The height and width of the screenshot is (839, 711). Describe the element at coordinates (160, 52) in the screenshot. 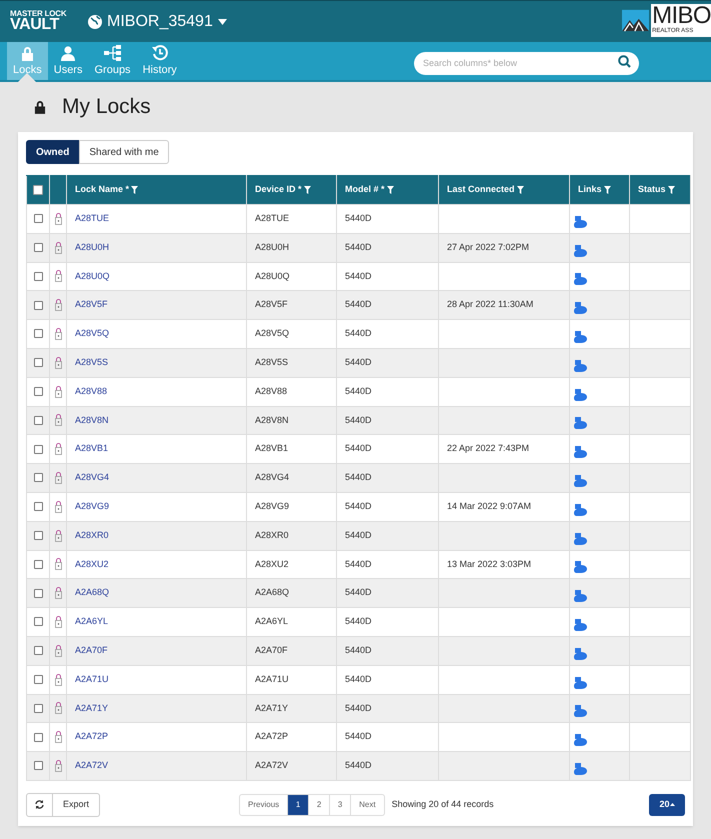

I see `history-icon` at that location.